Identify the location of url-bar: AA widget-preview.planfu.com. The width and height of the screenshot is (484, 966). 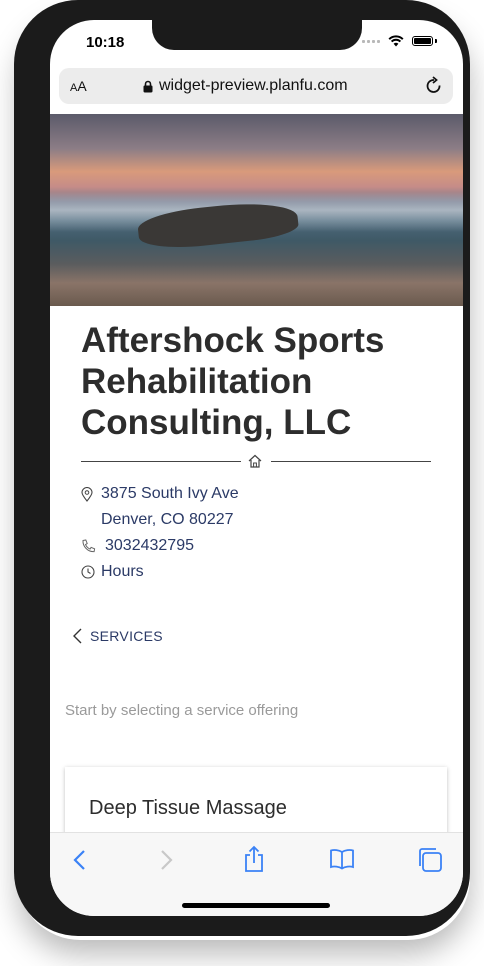
(256, 86).